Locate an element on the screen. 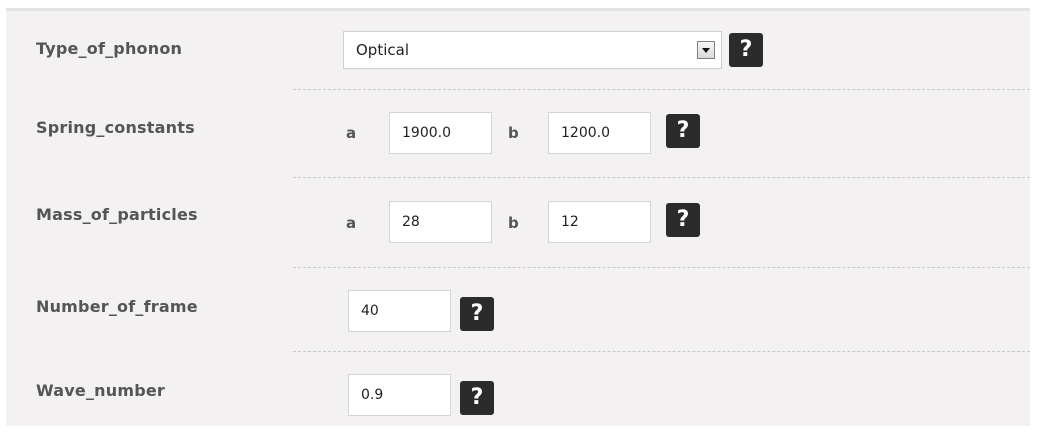 The image size is (1043, 438). help-button-wave-number: ? is located at coordinates (477, 398).